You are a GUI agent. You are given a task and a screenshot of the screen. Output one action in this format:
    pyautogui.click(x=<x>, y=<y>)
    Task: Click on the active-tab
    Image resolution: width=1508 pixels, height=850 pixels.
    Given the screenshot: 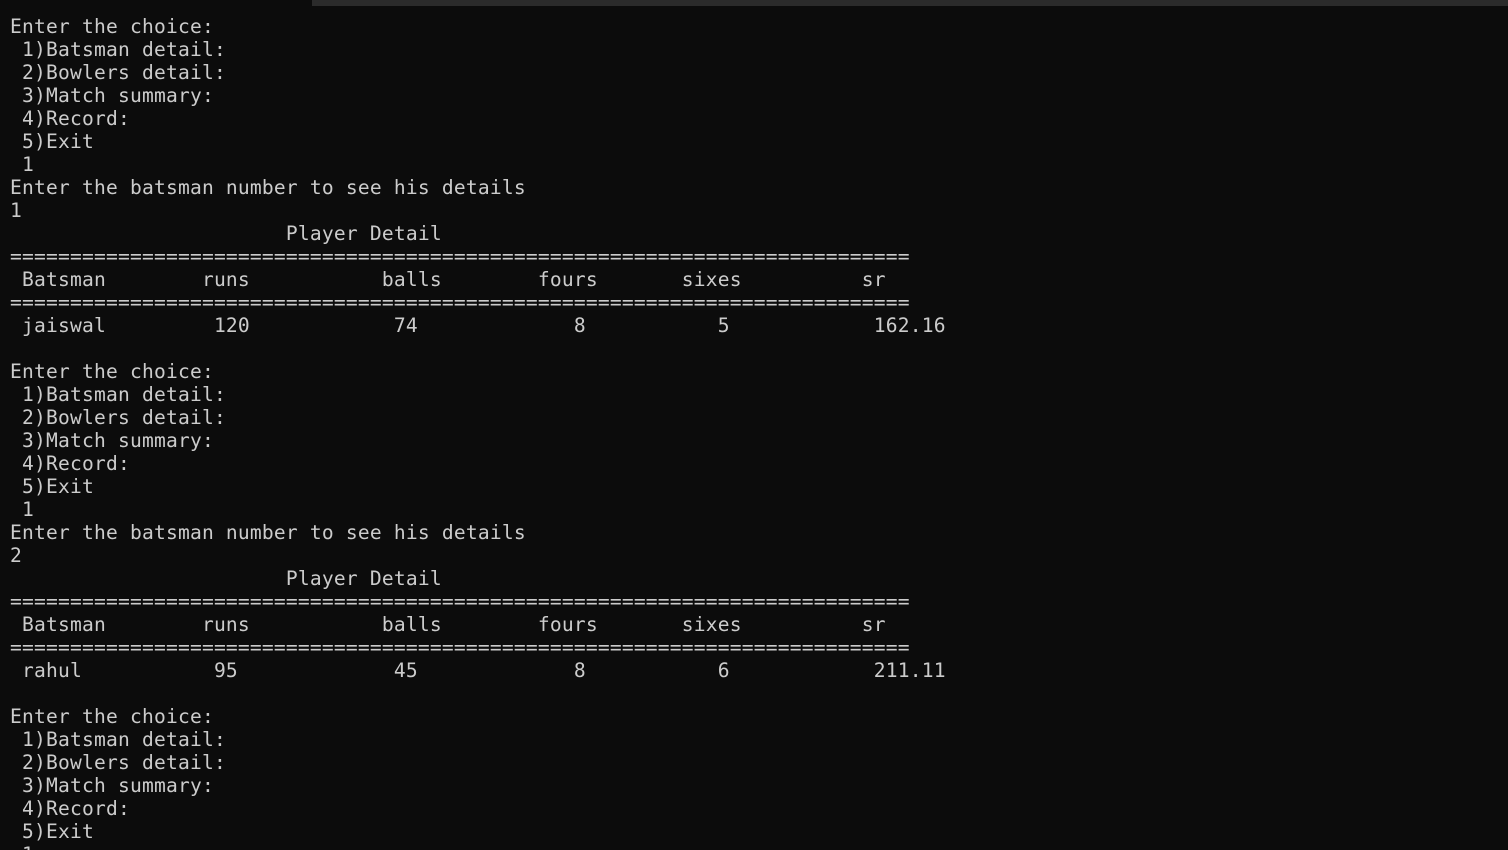 What is the action you would take?
    pyautogui.click(x=156, y=3)
    